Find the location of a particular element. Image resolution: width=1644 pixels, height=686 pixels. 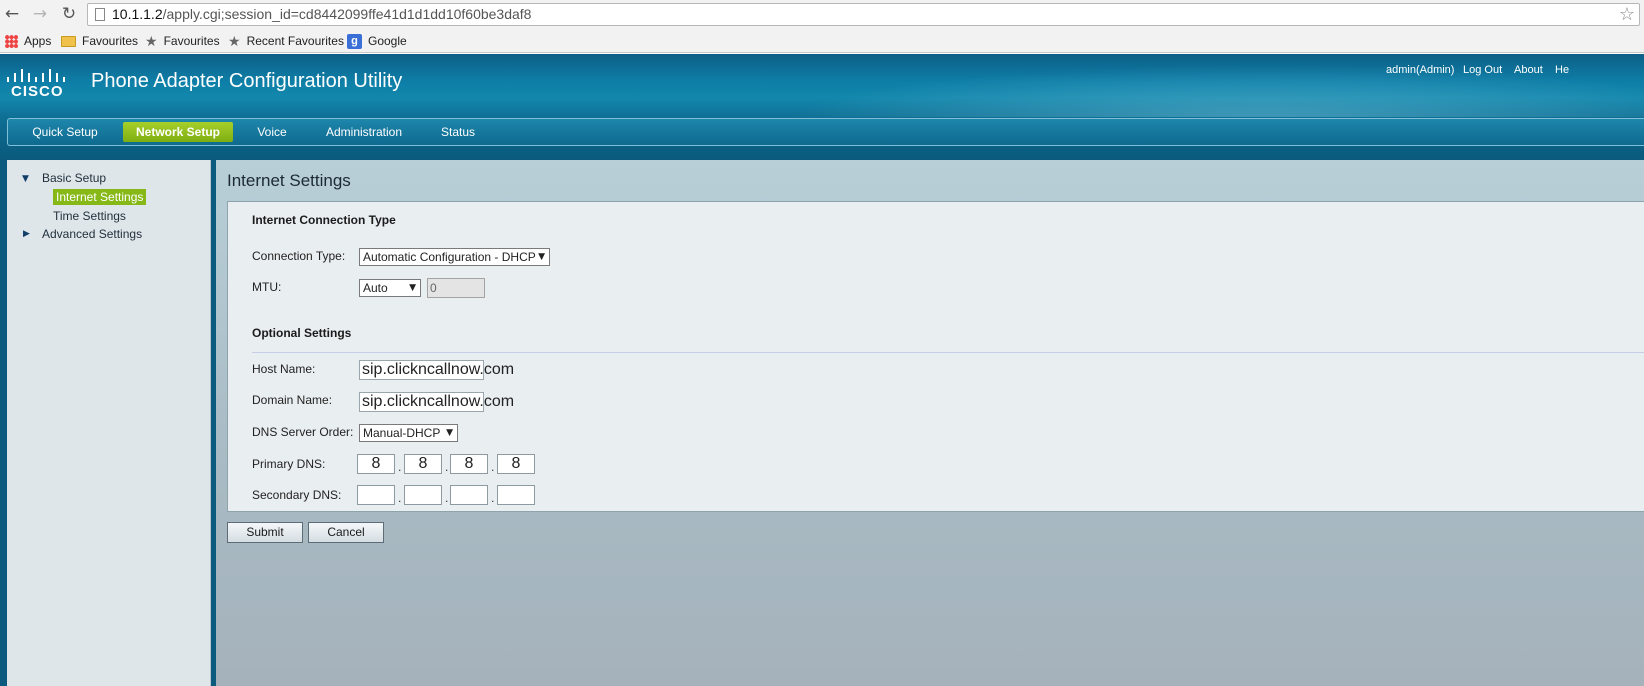

section-optional-settings: Optional Settings is located at coordinates (302, 333).